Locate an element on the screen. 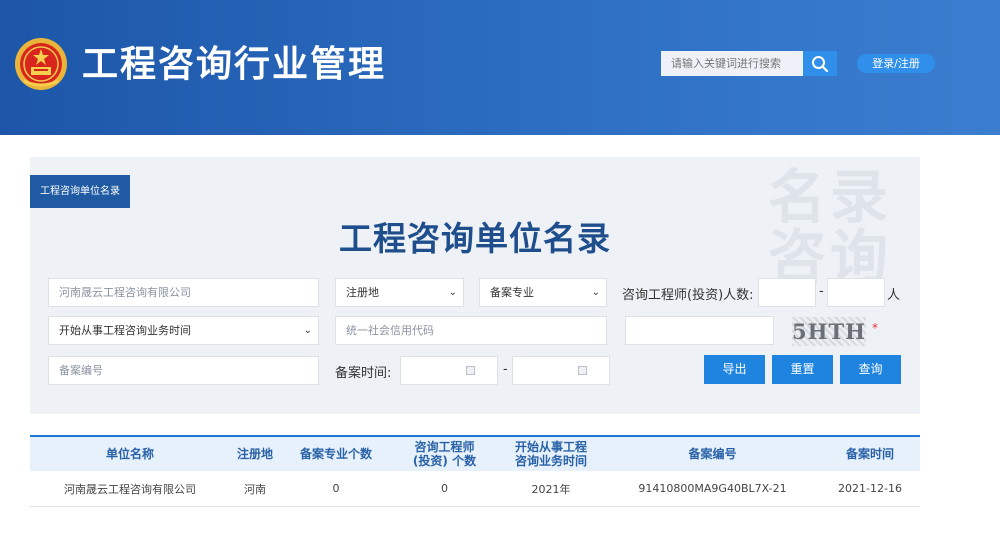 This screenshot has width=1000, height=541. column-header-specialty-count: 备案专业个数 is located at coordinates (335, 454).